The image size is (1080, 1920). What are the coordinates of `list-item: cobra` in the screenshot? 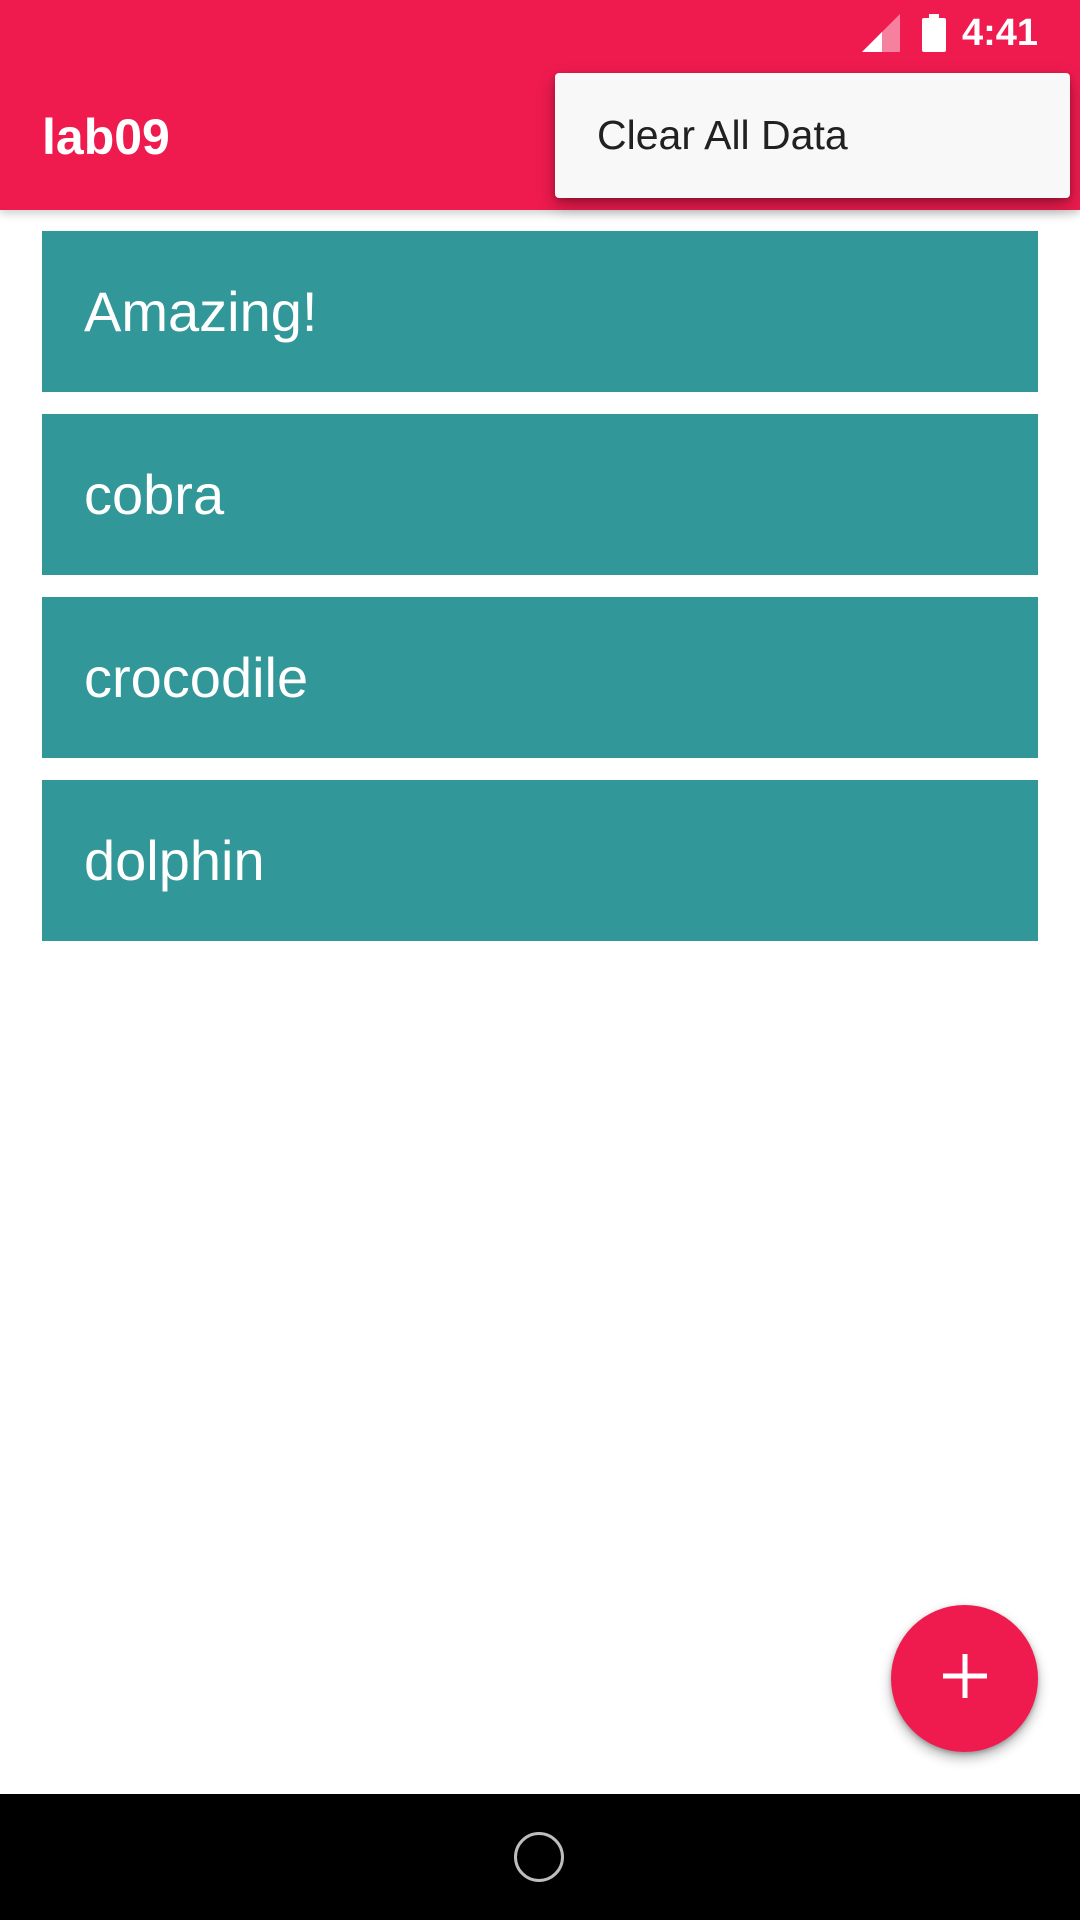 It's located at (540, 494).